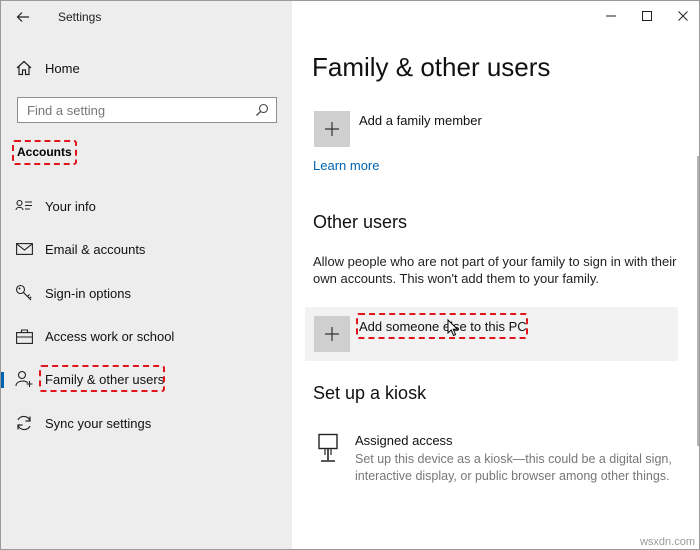 The height and width of the screenshot is (550, 700). Describe the element at coordinates (431, 67) in the screenshot. I see `page-title: Family & other users` at that location.